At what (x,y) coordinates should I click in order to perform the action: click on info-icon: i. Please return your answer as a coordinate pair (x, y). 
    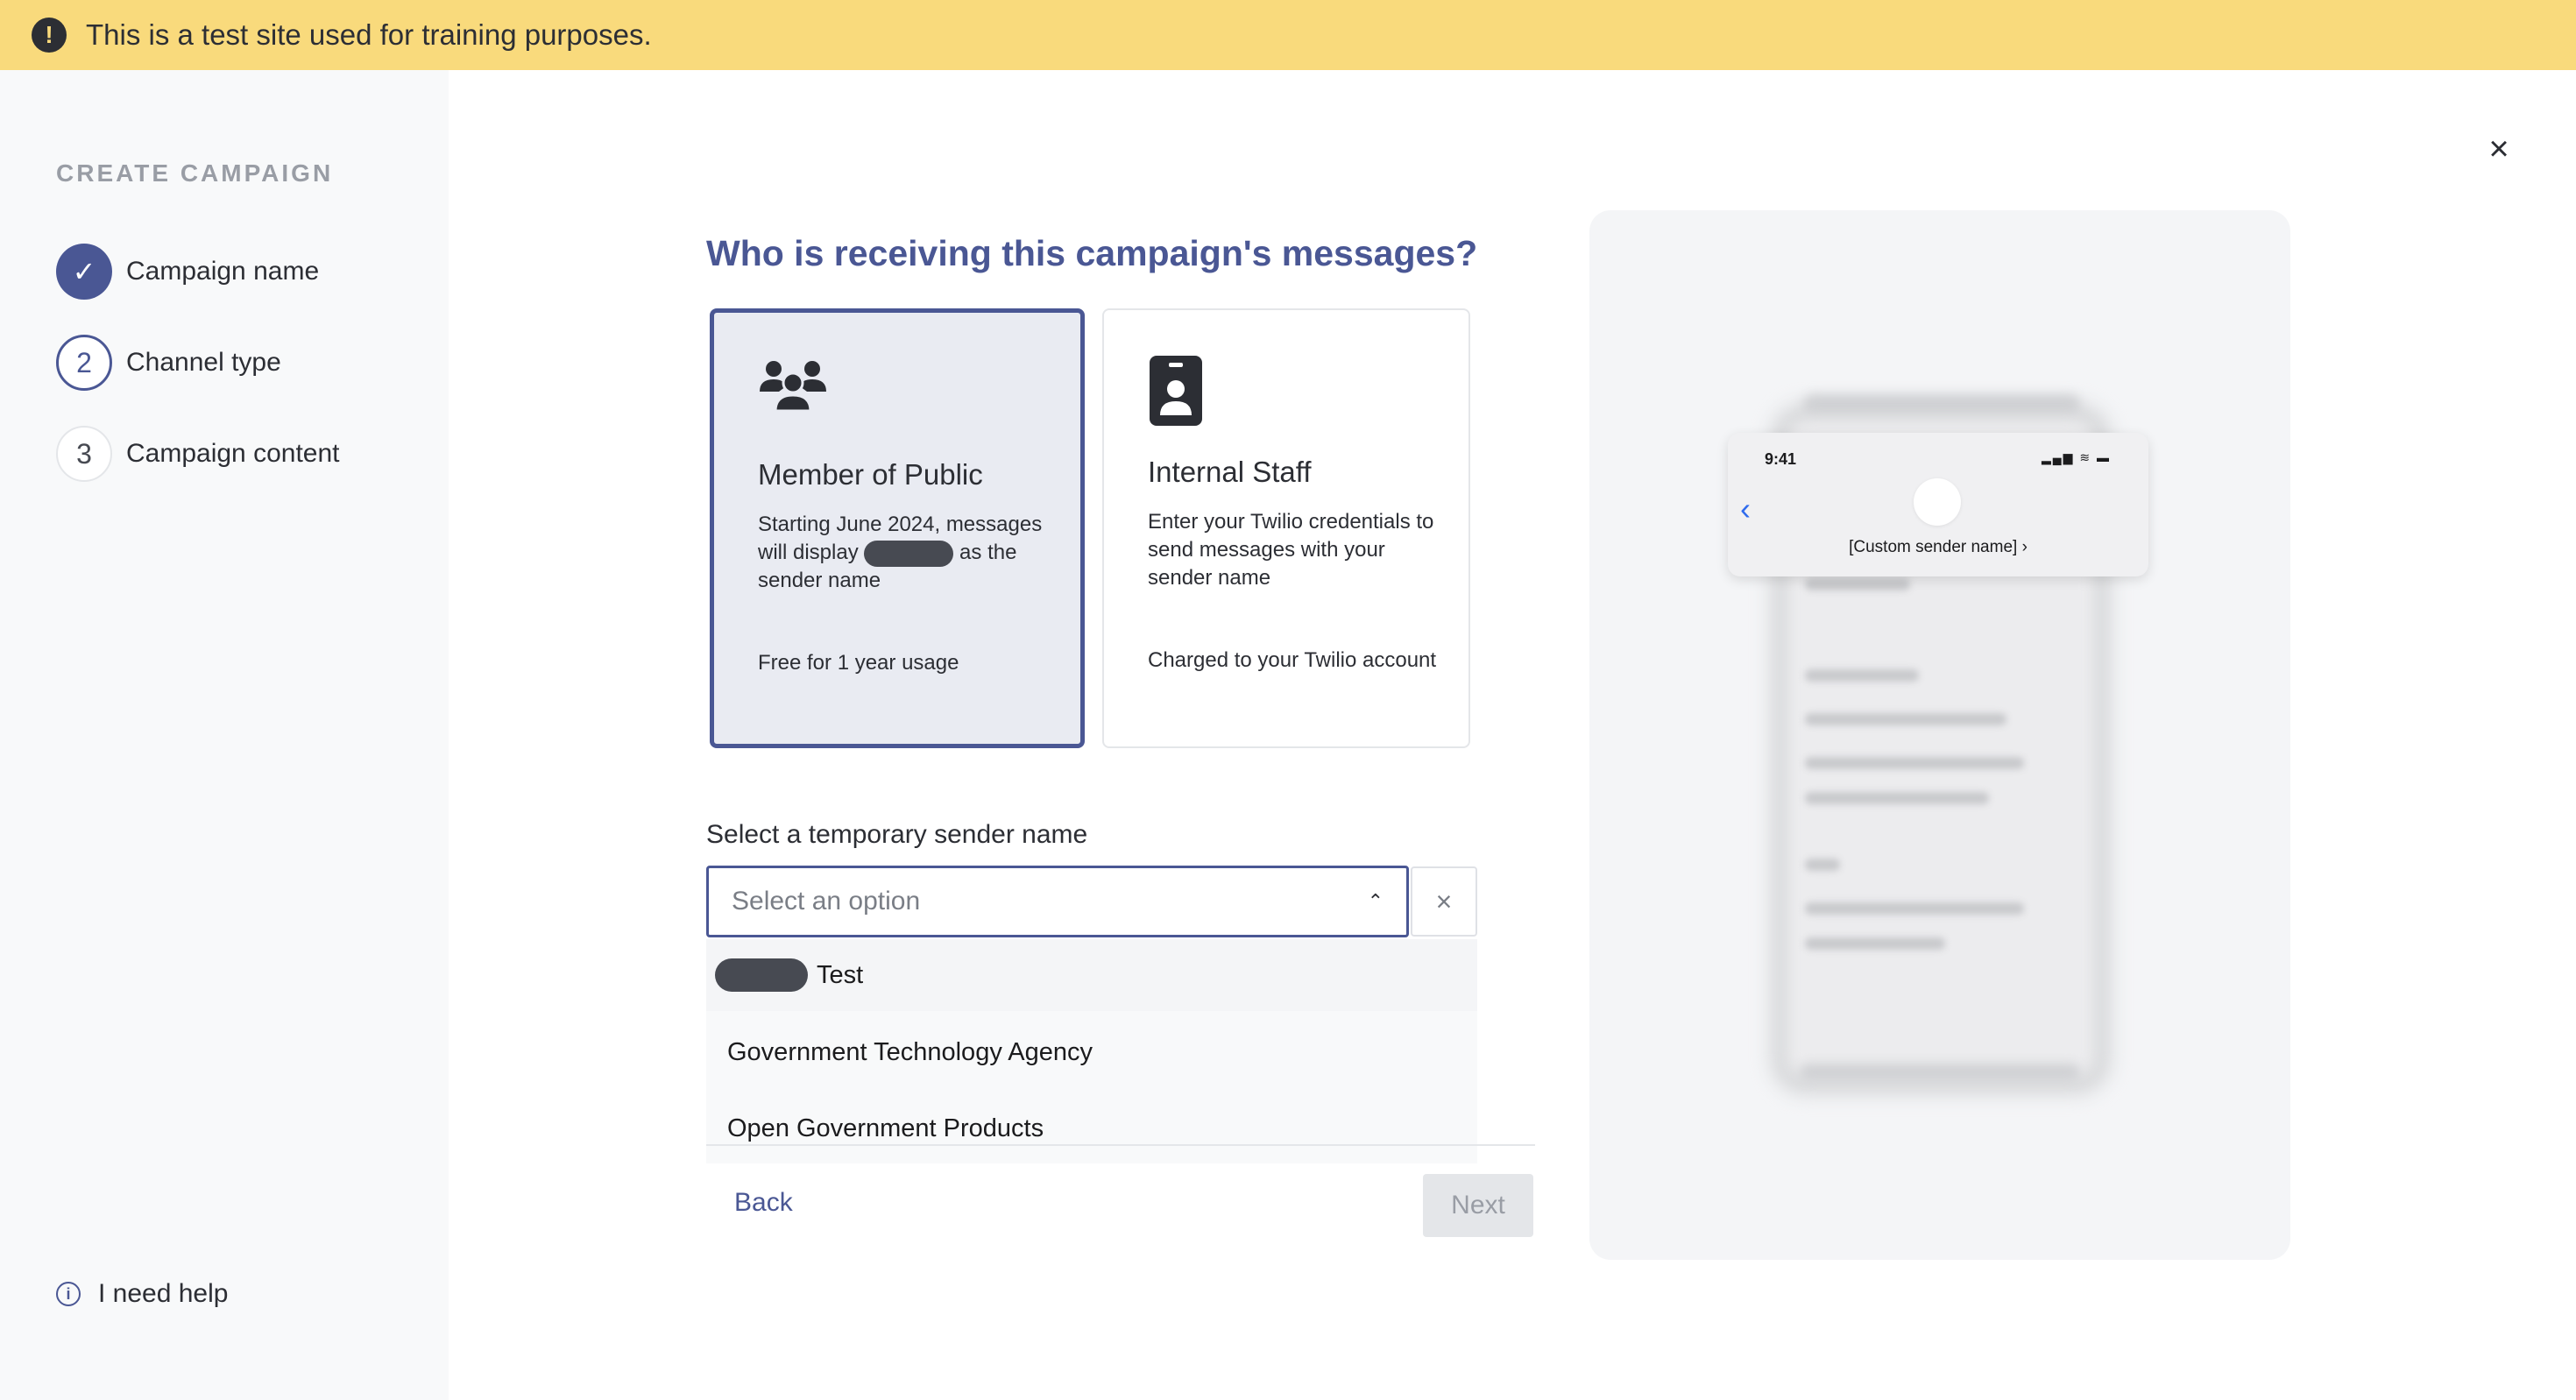
    Looking at the image, I should click on (68, 1294).